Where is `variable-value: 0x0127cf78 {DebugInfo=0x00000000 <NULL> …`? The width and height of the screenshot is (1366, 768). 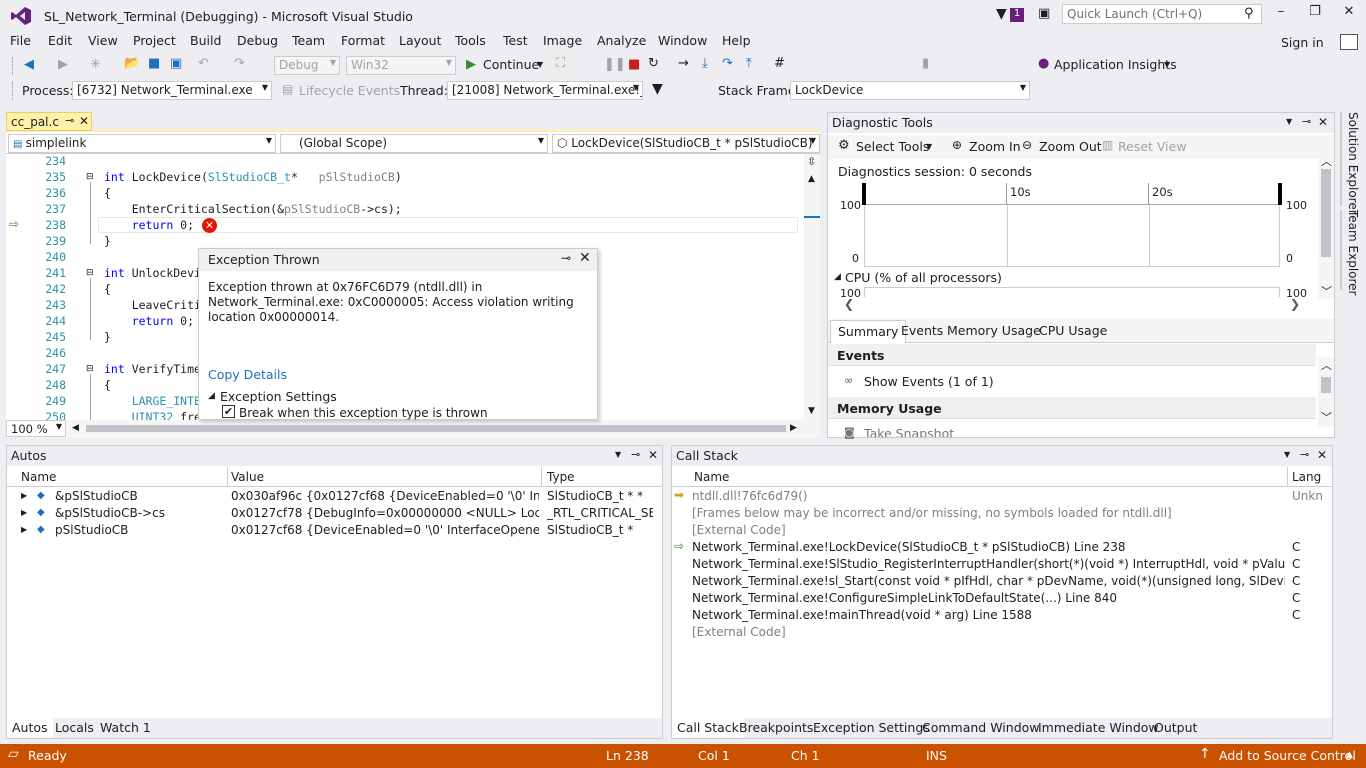 variable-value: 0x0127cf78 {DebugInfo=0x00000000 <NULL> … is located at coordinates (385, 513).